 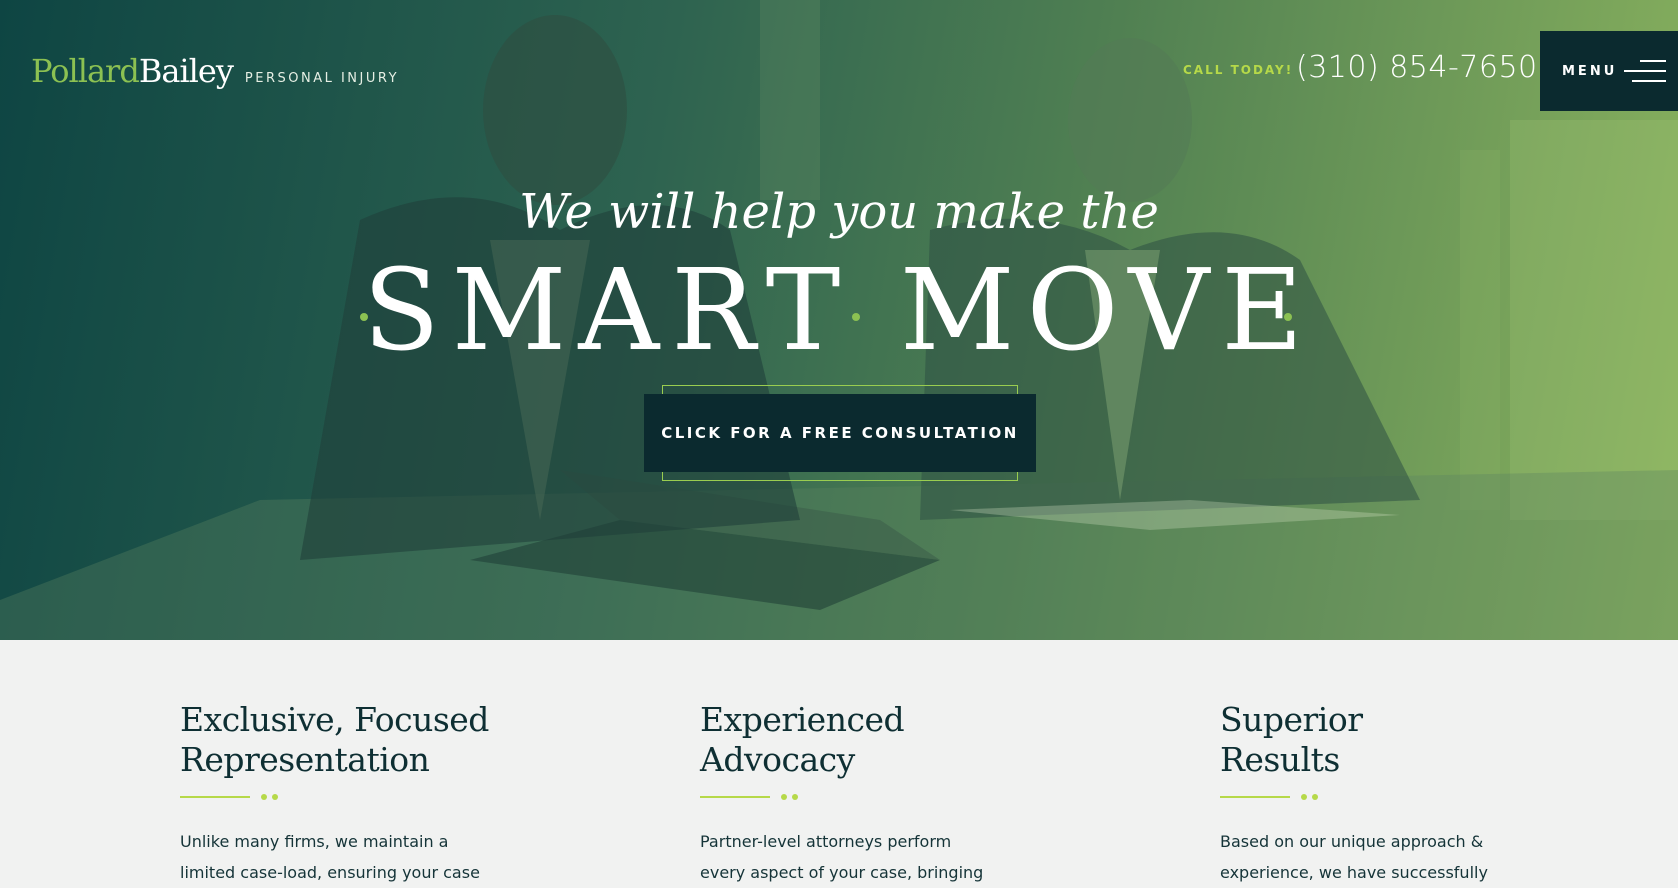 What do you see at coordinates (840, 433) in the screenshot?
I see `free-consultation-button: CLICK FOR A FREE CONSULTATION` at bounding box center [840, 433].